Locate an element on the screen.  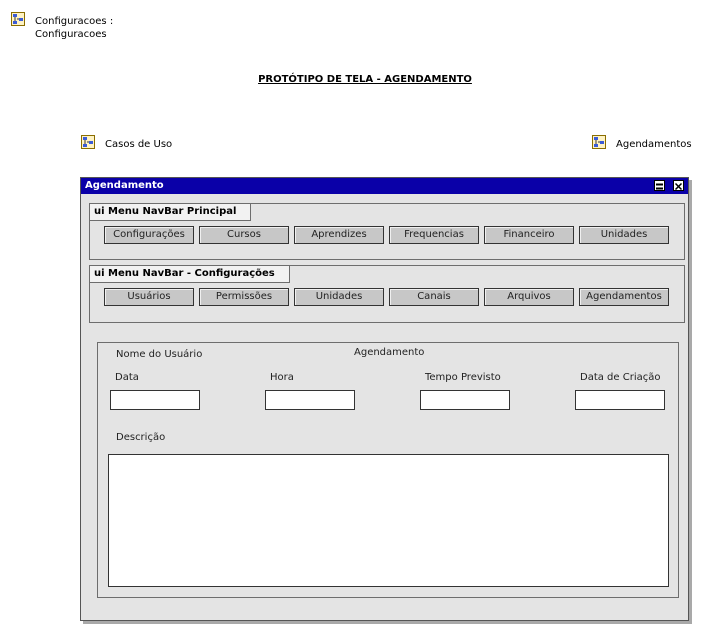
page-title: PROTÓTIPO DE TELA - AGENDAMENTO is located at coordinates (365, 79).